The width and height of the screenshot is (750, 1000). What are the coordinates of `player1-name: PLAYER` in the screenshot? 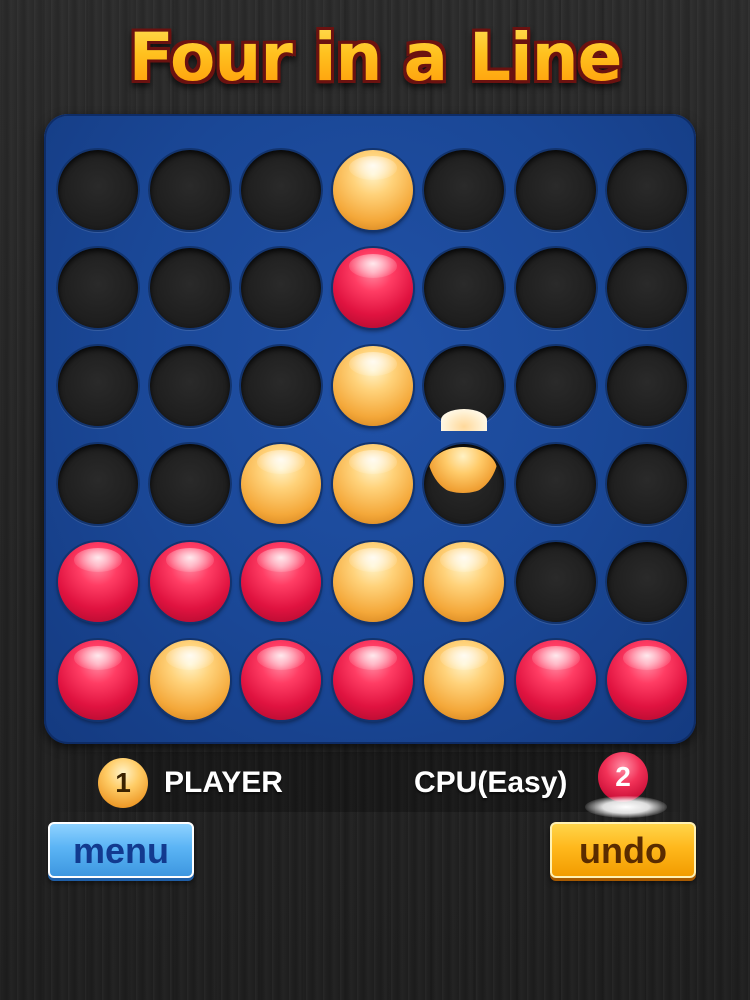 It's located at (223, 782).